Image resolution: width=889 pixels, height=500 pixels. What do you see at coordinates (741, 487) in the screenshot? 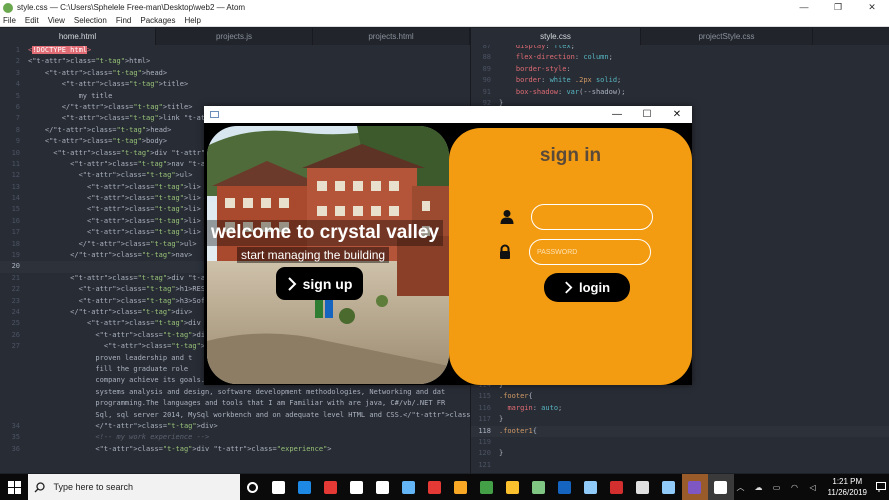
I see `chevron-up-icon: ︿` at bounding box center [741, 487].